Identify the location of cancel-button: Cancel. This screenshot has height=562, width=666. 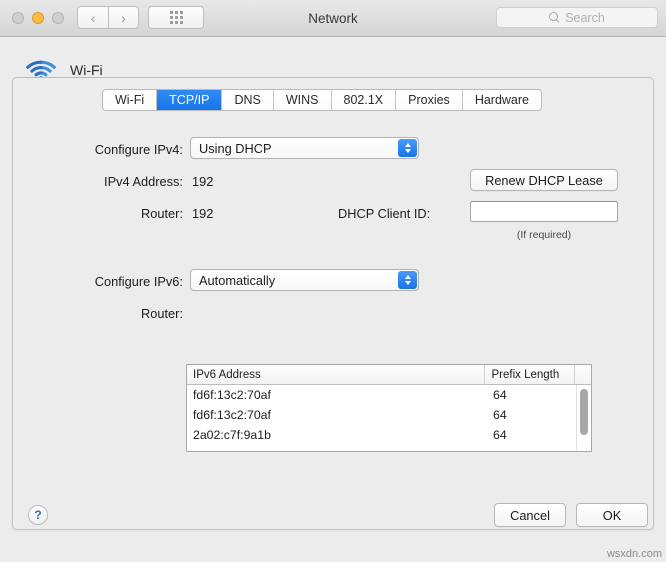
(530, 515).